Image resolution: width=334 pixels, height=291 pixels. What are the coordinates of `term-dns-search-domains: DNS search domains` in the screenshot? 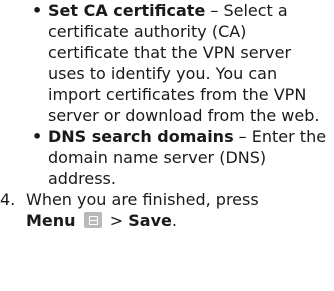 It's located at (141, 136).